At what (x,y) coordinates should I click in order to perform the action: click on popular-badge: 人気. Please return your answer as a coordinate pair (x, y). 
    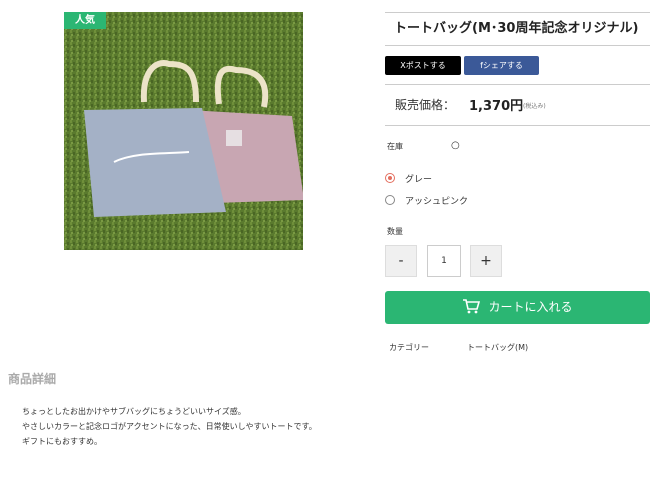
    Looking at the image, I should click on (85, 20).